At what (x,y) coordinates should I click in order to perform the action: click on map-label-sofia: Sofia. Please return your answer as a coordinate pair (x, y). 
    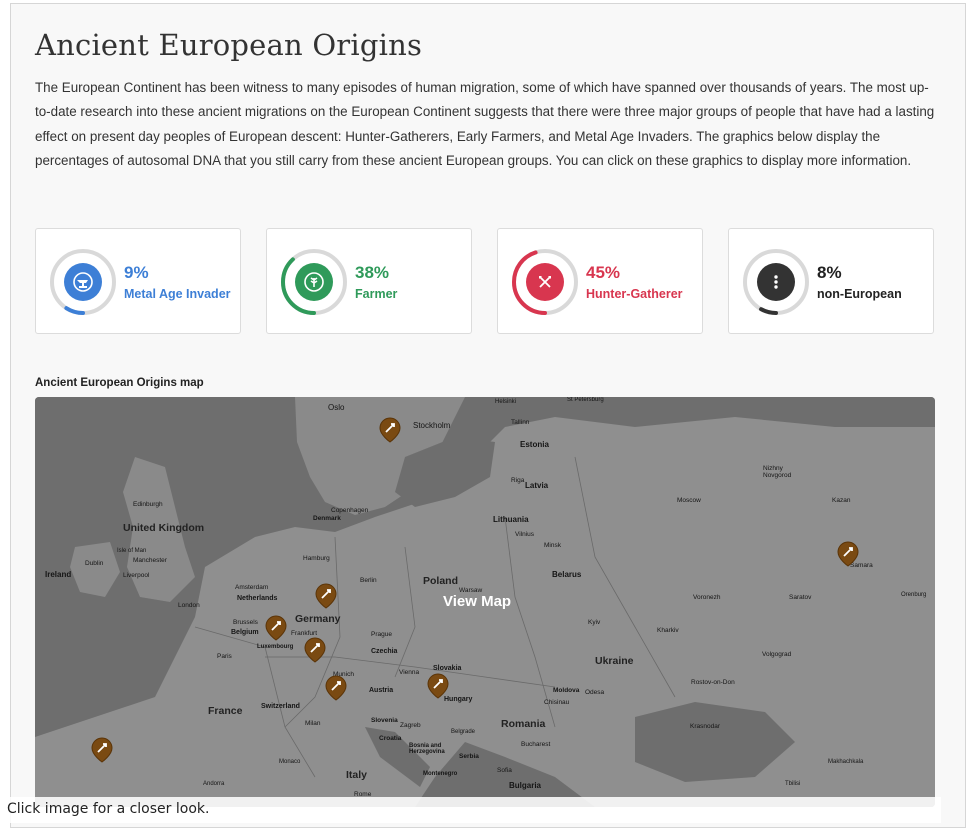
    Looking at the image, I should click on (504, 770).